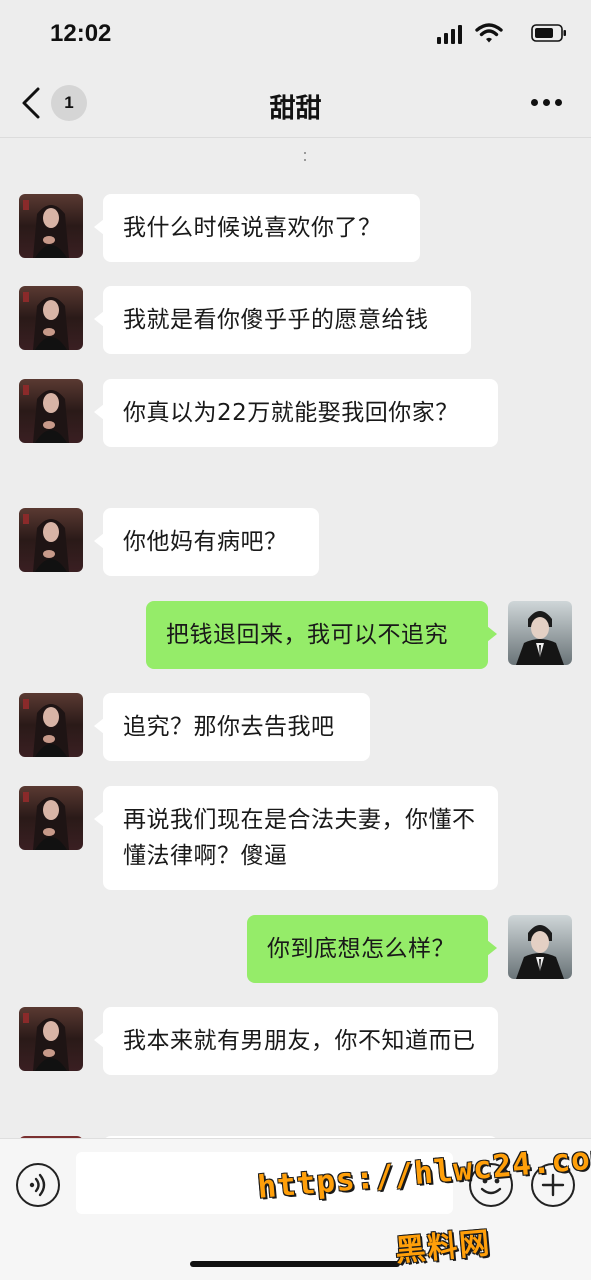  Describe the element at coordinates (443, 1247) in the screenshot. I see `watermark-name: 黑料网` at that location.